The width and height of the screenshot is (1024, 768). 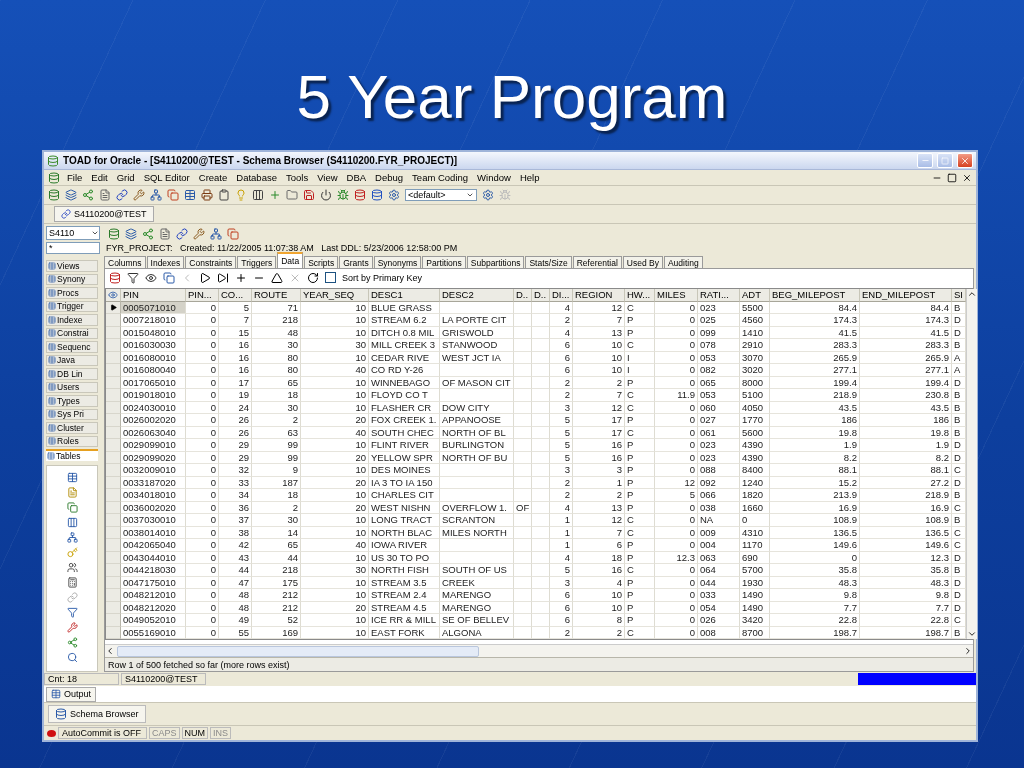 I want to click on tab: Partitions, so click(x=444, y=262).